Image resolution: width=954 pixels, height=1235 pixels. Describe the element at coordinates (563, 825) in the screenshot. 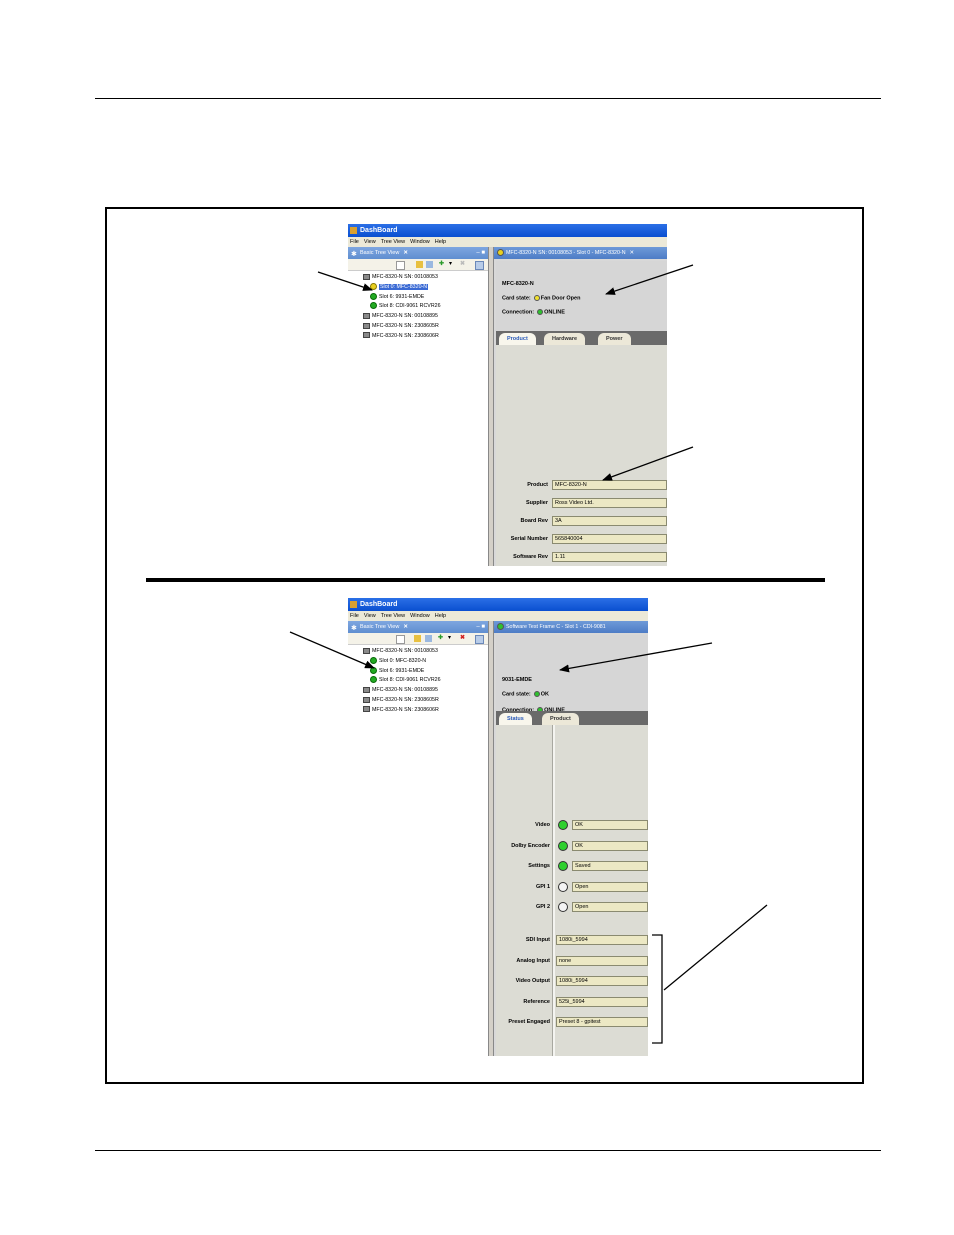

I see `status-led-green-icon` at that location.